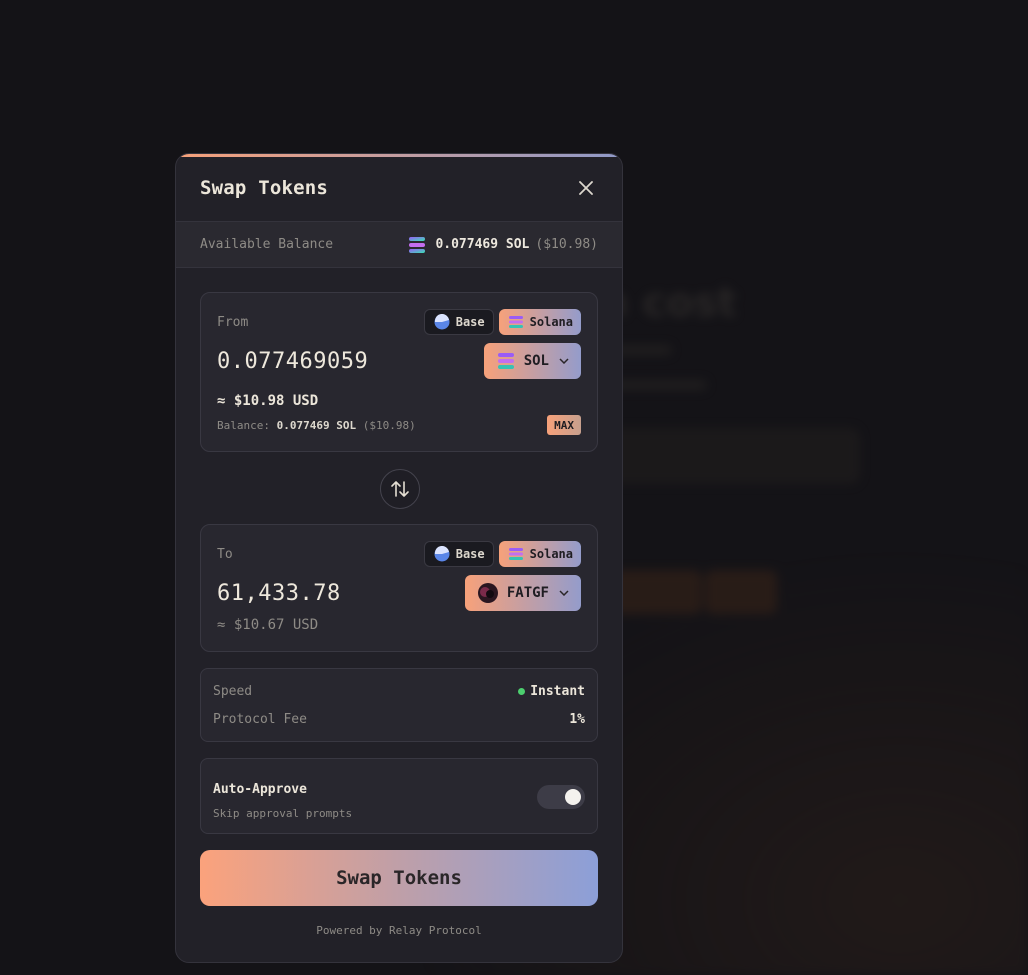 This screenshot has width=1028, height=975. I want to click on auto-approve-title: Auto-Approve, so click(260, 789).